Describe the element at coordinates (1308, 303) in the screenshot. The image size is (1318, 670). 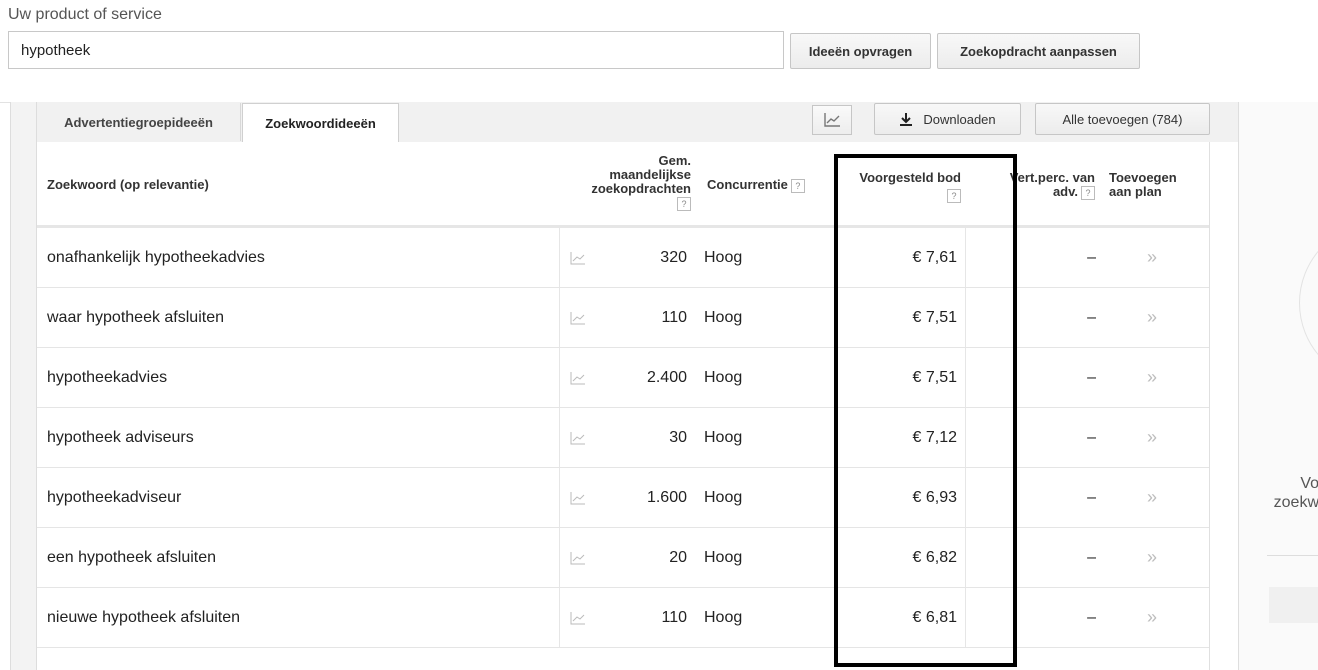
I see `right-panel-chart` at that location.